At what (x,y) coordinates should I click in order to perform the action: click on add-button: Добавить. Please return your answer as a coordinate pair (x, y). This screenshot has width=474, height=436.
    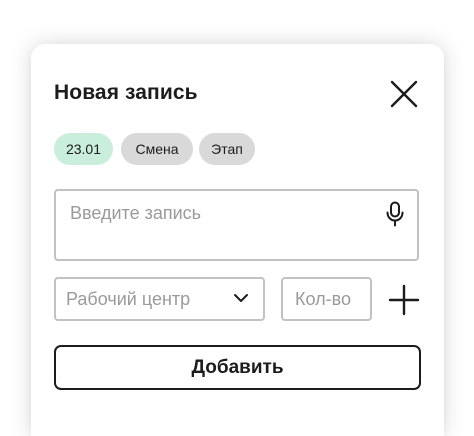
    Looking at the image, I should click on (237, 367).